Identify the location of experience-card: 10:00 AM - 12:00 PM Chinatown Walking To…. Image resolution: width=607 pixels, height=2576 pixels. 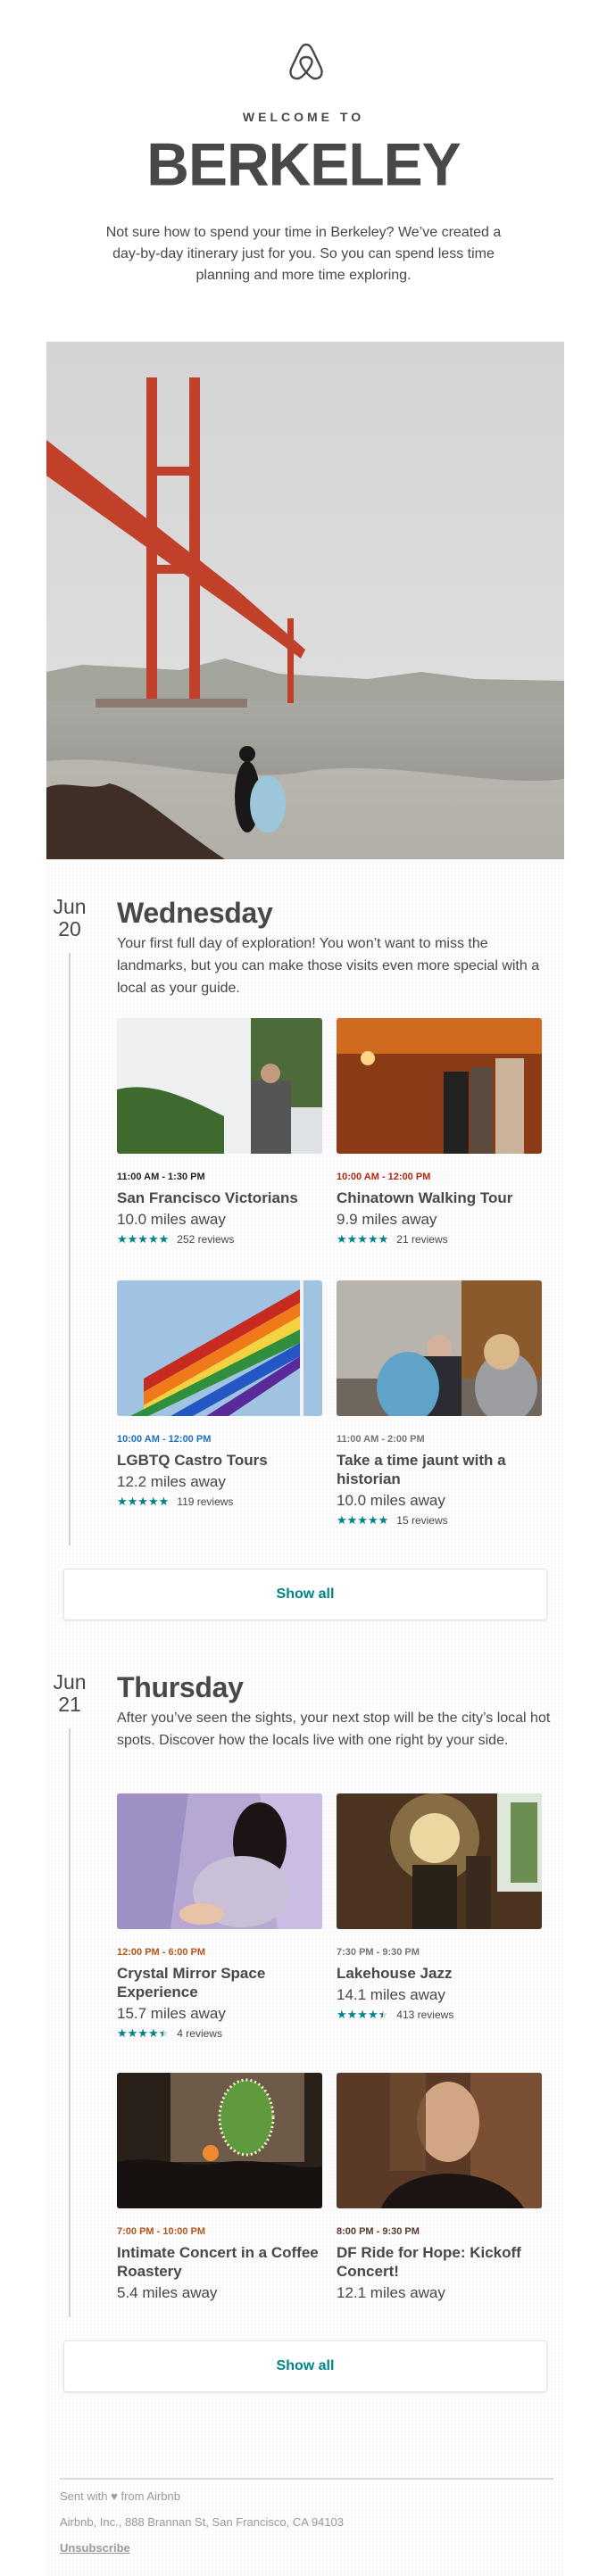
(439, 1132).